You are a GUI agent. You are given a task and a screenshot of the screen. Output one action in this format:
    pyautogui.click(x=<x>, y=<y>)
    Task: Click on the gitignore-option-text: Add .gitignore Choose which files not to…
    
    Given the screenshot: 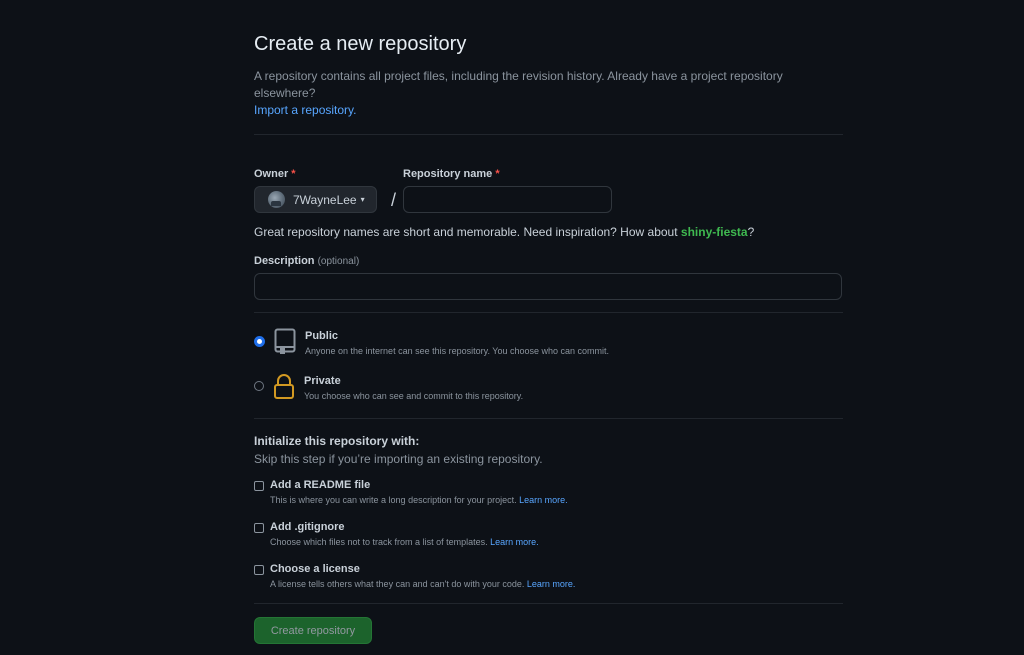 What is the action you would take?
    pyautogui.click(x=404, y=534)
    